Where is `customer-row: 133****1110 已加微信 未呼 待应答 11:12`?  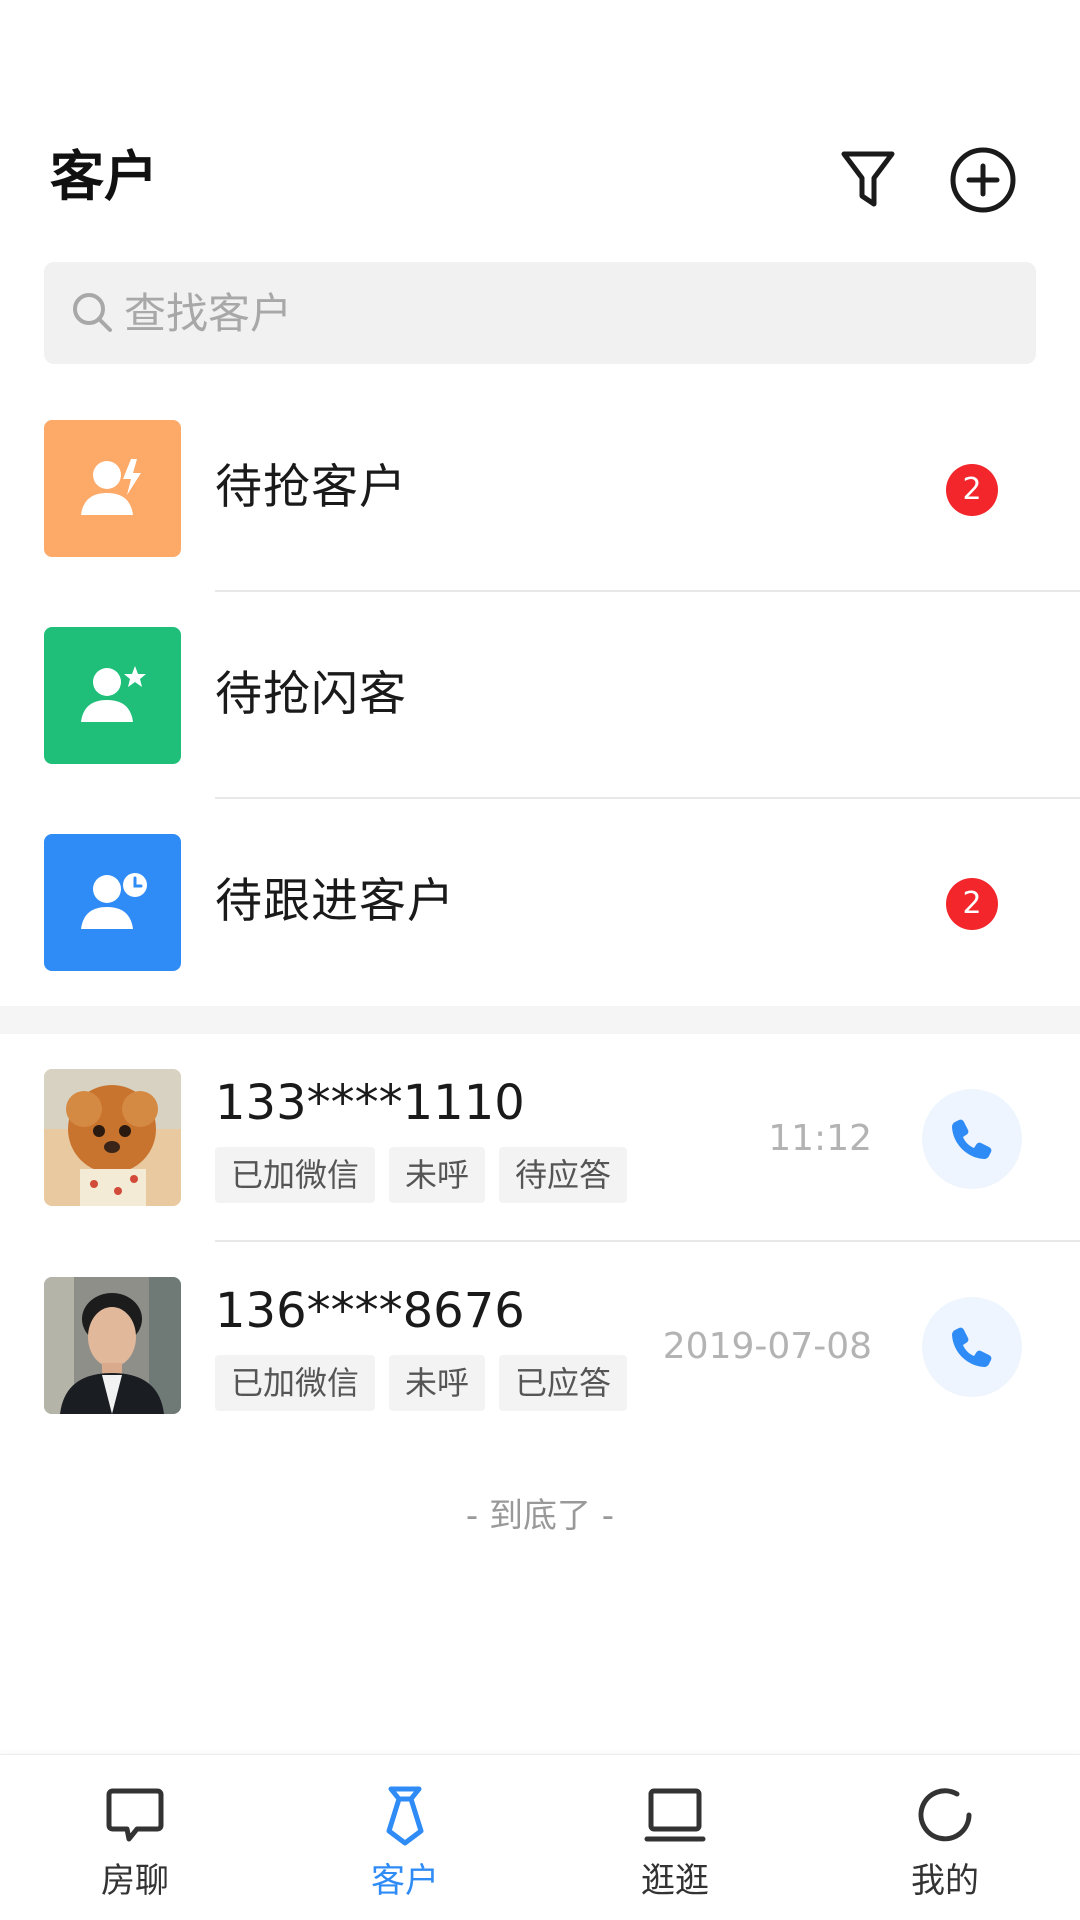 customer-row: 133****1110 已加微信 未呼 待应答 11:12 is located at coordinates (540, 1172).